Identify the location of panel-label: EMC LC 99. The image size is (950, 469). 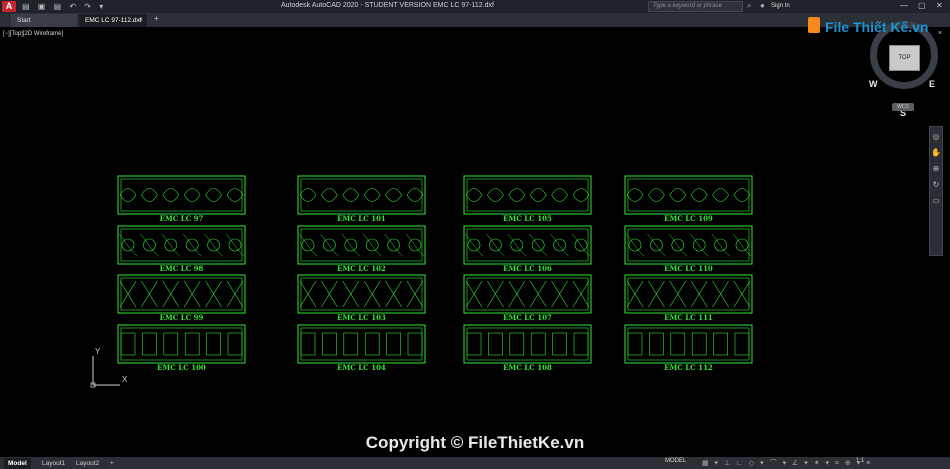
(182, 317).